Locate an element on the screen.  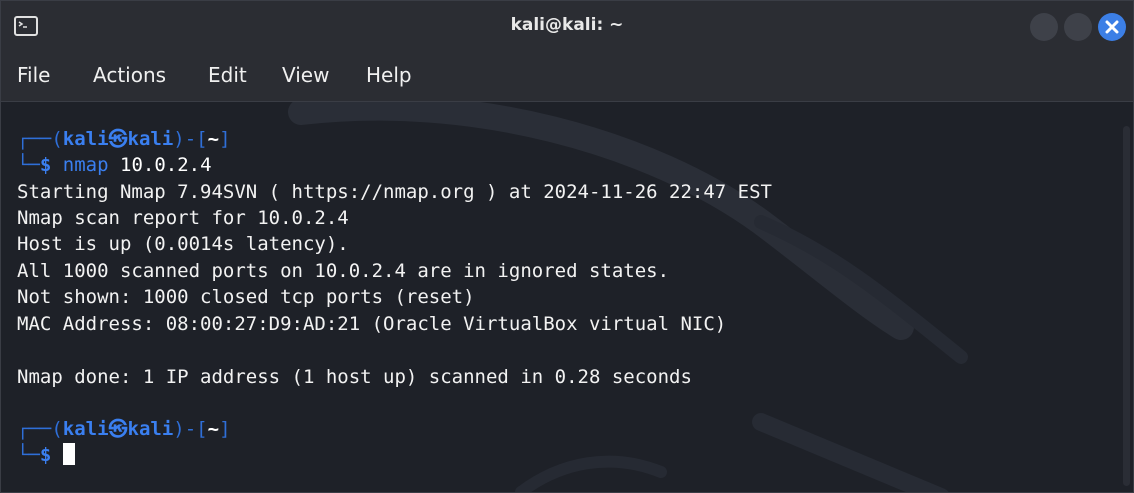
scrollbar is located at coordinates (1126, 306).